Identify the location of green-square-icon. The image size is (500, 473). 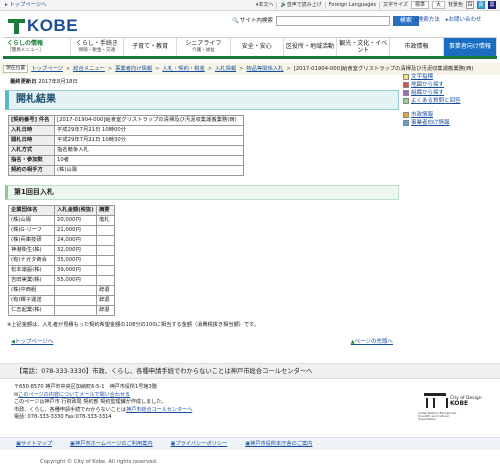
(406, 101).